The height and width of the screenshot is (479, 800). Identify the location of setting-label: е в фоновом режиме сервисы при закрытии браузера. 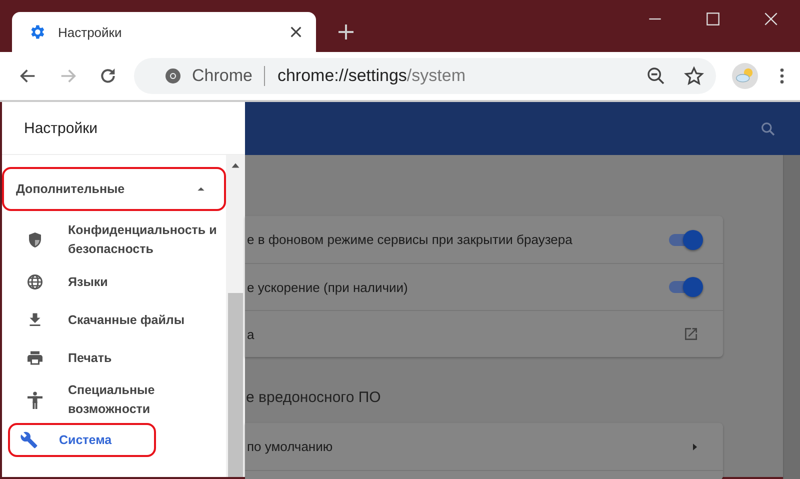
(409, 239).